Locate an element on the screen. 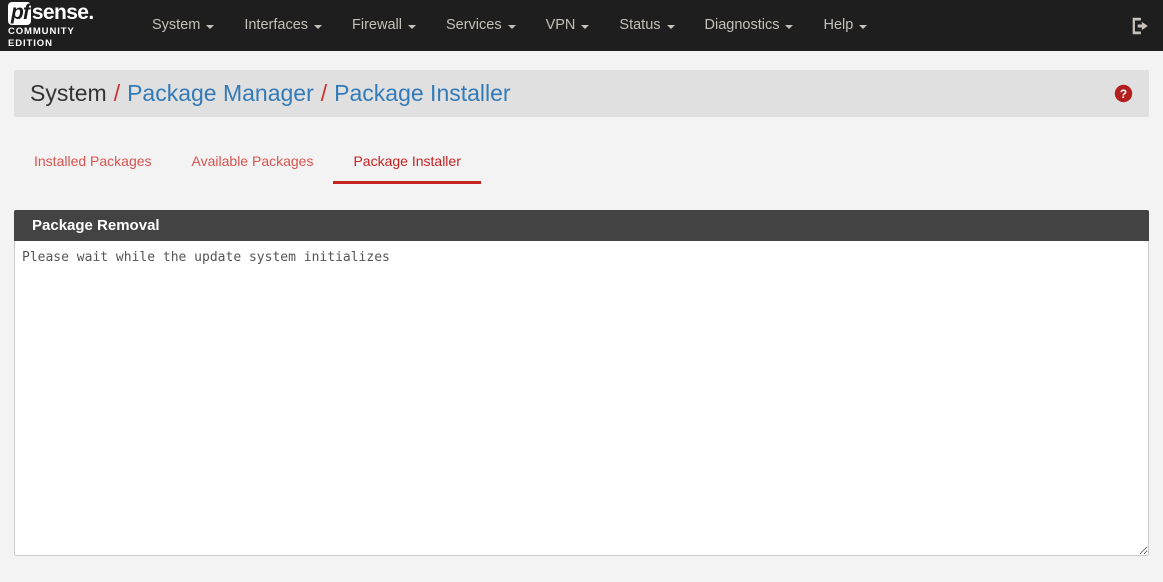  nav-item-label: Interfaces is located at coordinates (276, 25).